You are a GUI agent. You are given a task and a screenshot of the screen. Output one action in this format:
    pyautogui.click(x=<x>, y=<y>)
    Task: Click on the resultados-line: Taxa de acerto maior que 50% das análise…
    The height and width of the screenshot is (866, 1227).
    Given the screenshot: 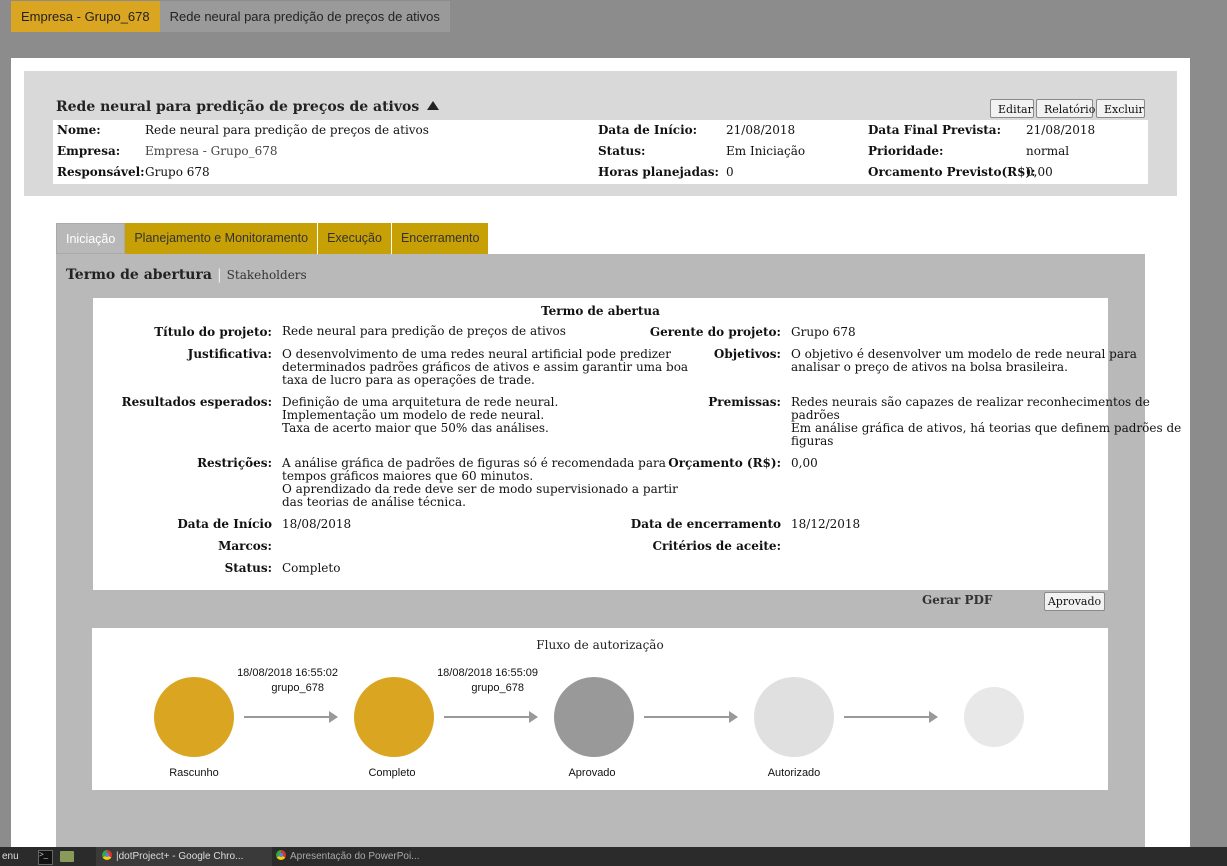 What is the action you would take?
    pyautogui.click(x=415, y=428)
    